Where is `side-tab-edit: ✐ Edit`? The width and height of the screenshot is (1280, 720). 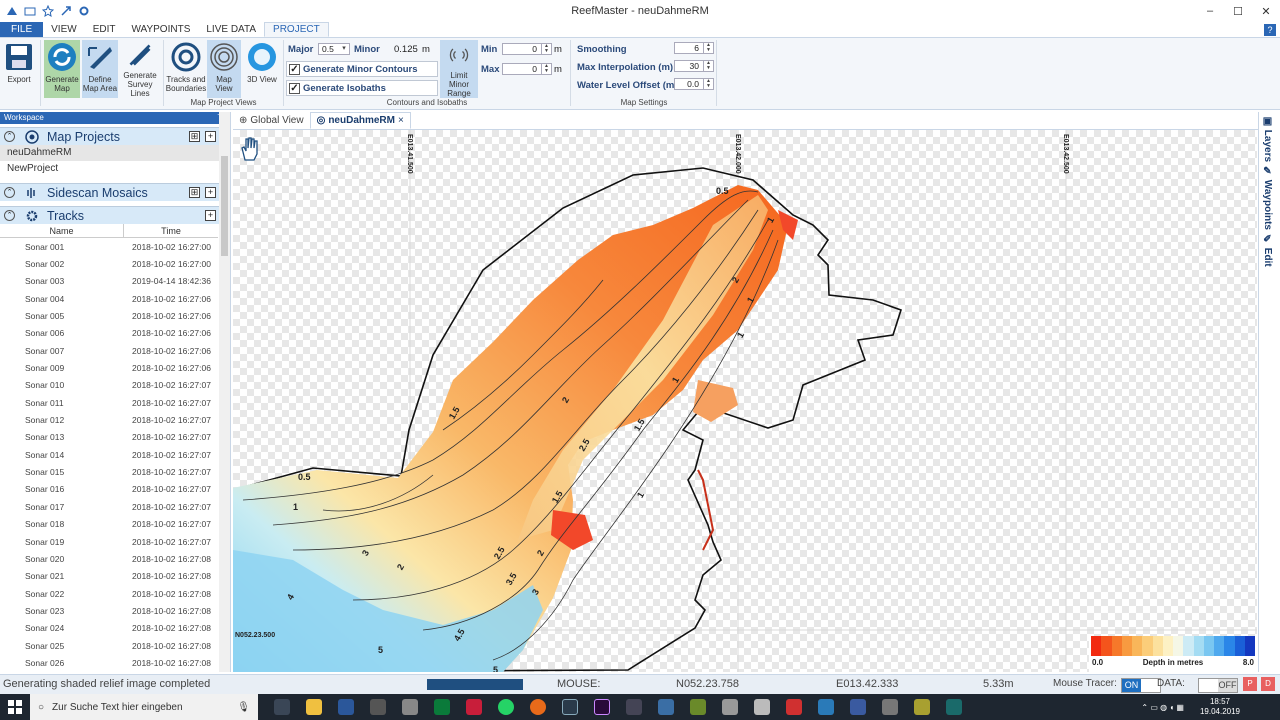
side-tab-edit: ✐ Edit is located at coordinates (1267, 250).